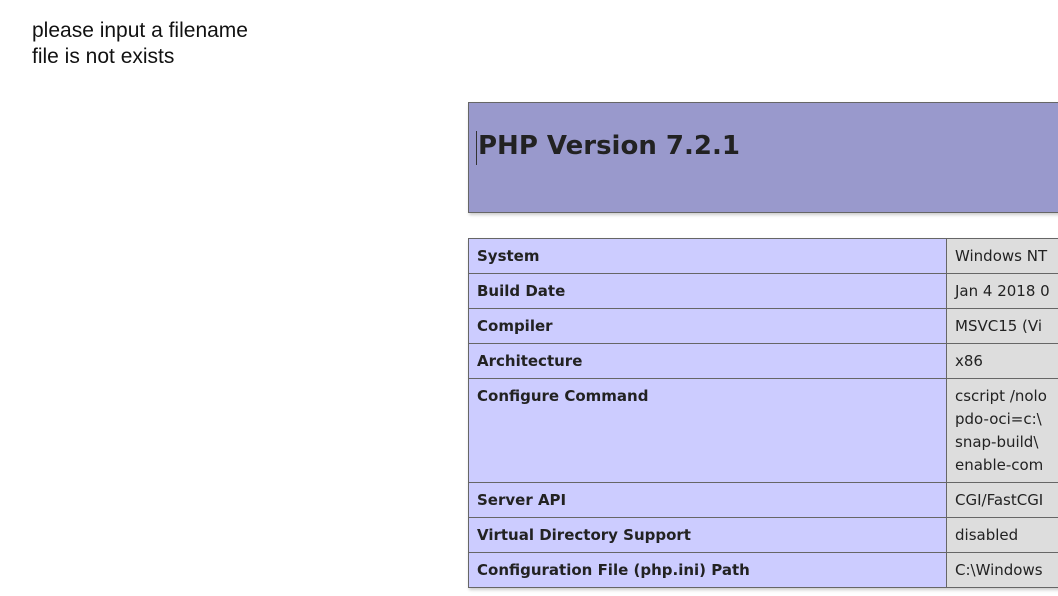 This screenshot has height=596, width=1058. What do you see at coordinates (1002, 570) in the screenshot?
I see `row-value: C:\Windows` at bounding box center [1002, 570].